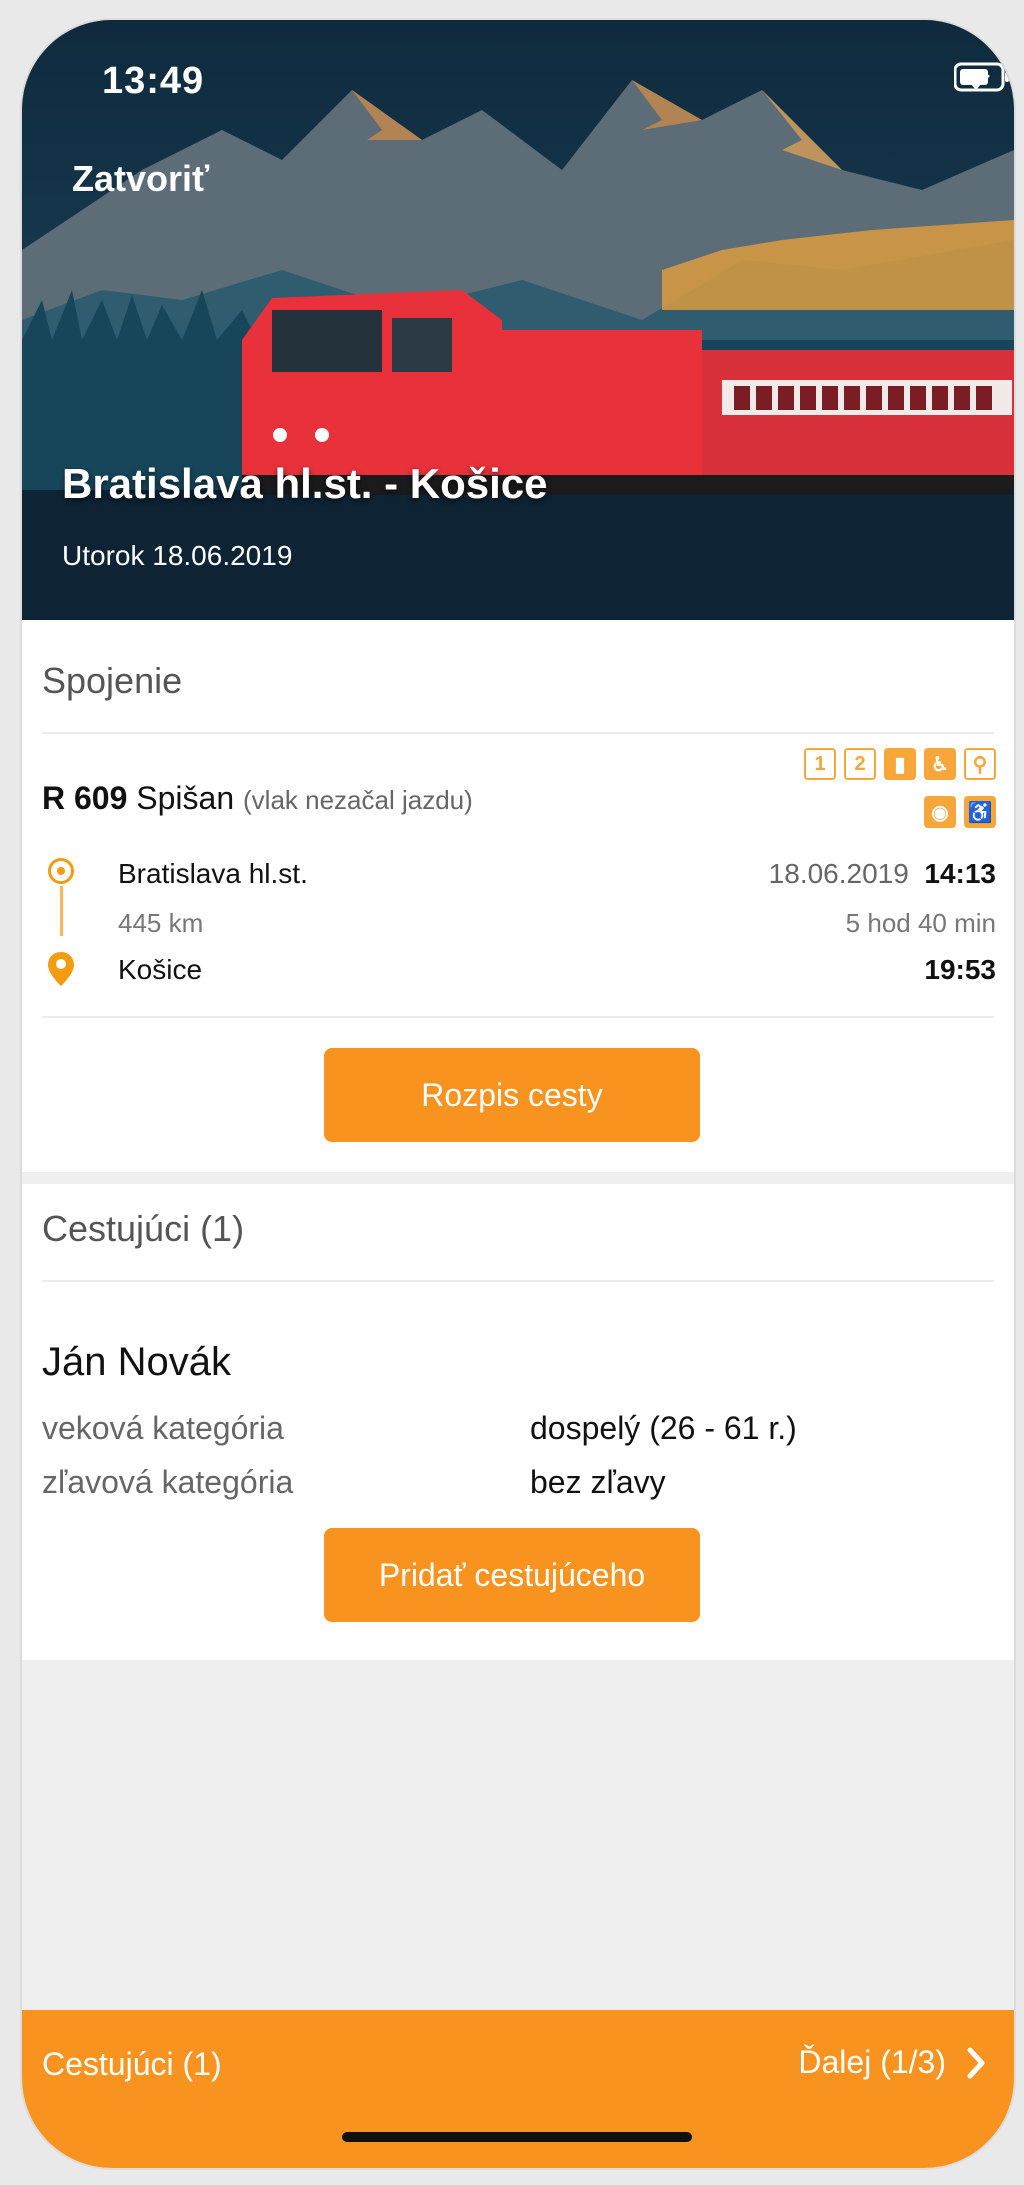  Describe the element at coordinates (168, 1482) in the screenshot. I see `discount-category-label: zľavová kategória` at that location.